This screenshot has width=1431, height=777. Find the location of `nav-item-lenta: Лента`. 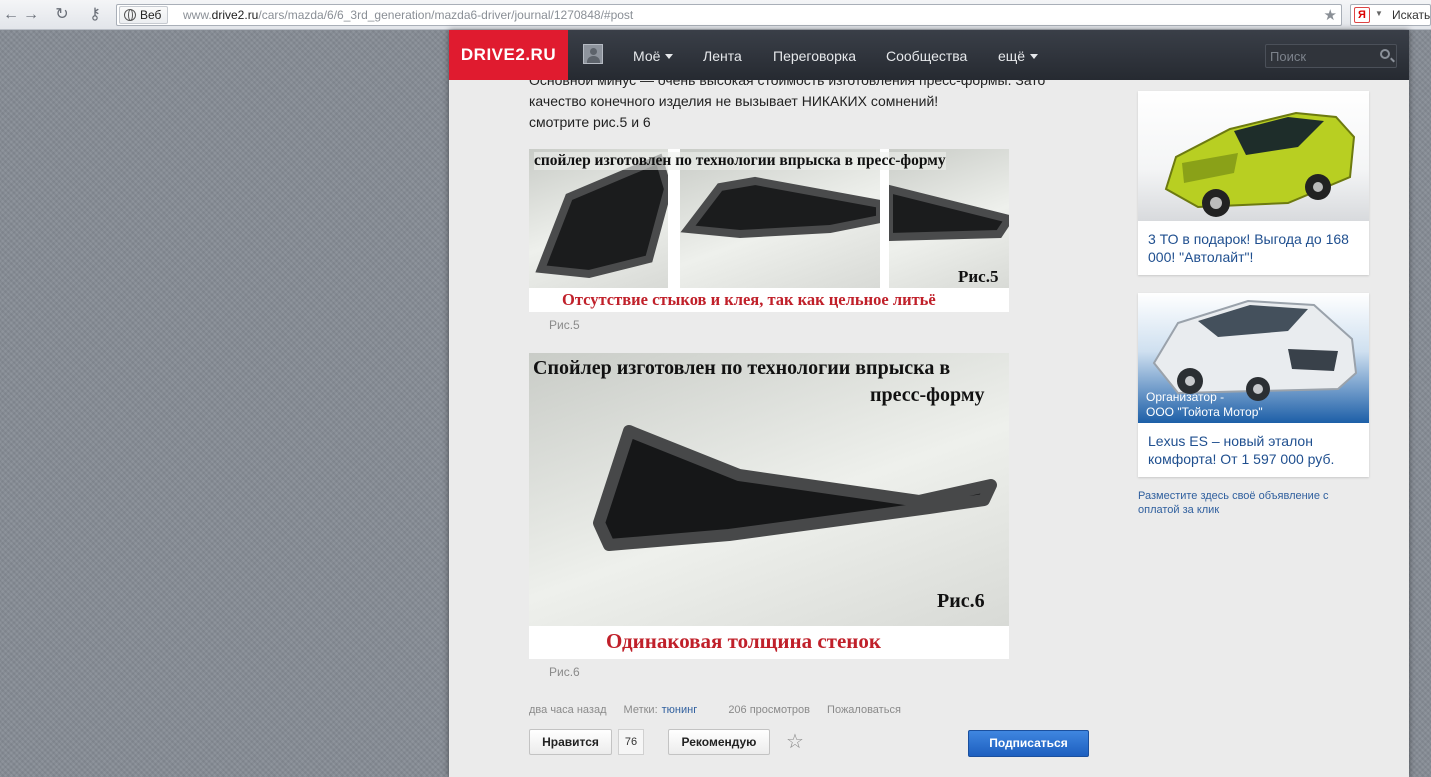

nav-item-lenta: Лента is located at coordinates (722, 55).